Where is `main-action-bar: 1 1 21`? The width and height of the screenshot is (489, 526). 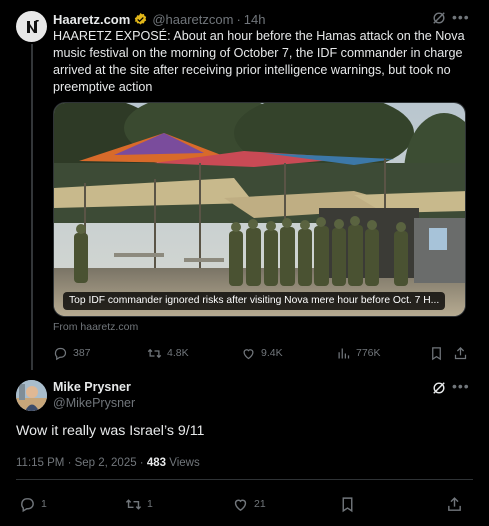
main-action-bar: 1 1 21 is located at coordinates (244, 504).